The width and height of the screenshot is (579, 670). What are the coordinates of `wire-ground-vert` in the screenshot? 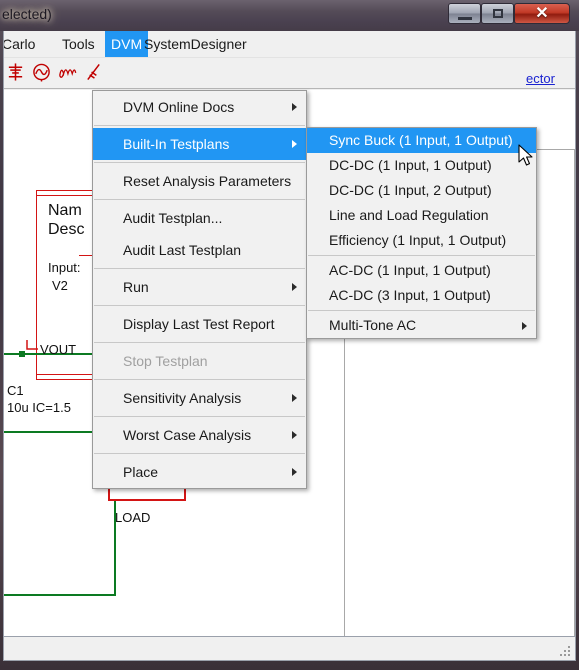 It's located at (115, 548).